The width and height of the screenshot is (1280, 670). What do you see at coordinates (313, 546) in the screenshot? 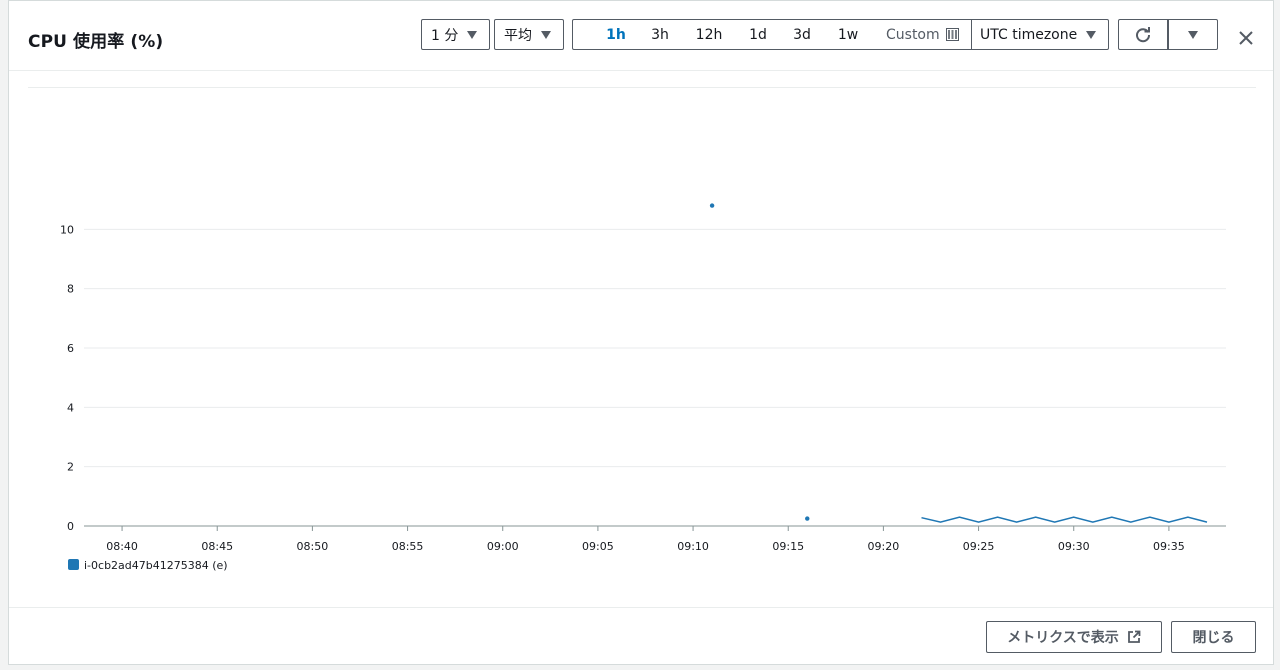
I see `x-tick-label: 08:50` at bounding box center [313, 546].